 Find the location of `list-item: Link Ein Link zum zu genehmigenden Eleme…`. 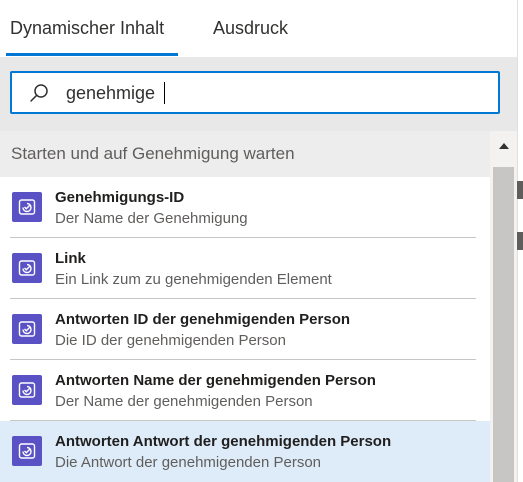

list-item: Link Ein Link zum zu genehmigenden Eleme… is located at coordinates (245, 268).